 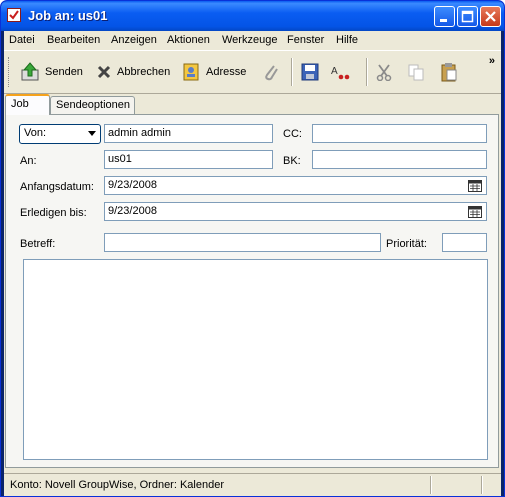 What do you see at coordinates (444, 16) in the screenshot?
I see `minimize-button` at bounding box center [444, 16].